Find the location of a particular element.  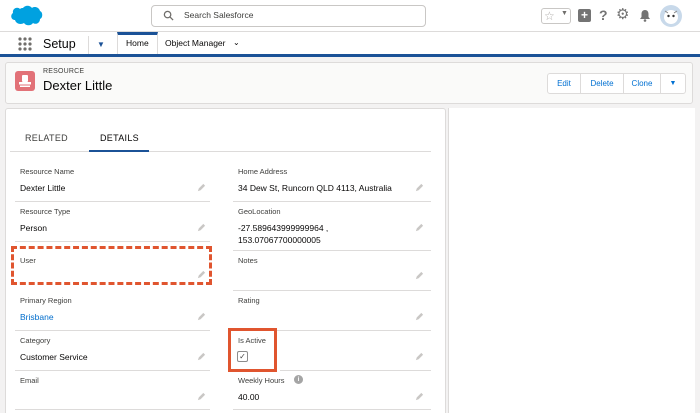

salesforce-logo is located at coordinates (26, 16).